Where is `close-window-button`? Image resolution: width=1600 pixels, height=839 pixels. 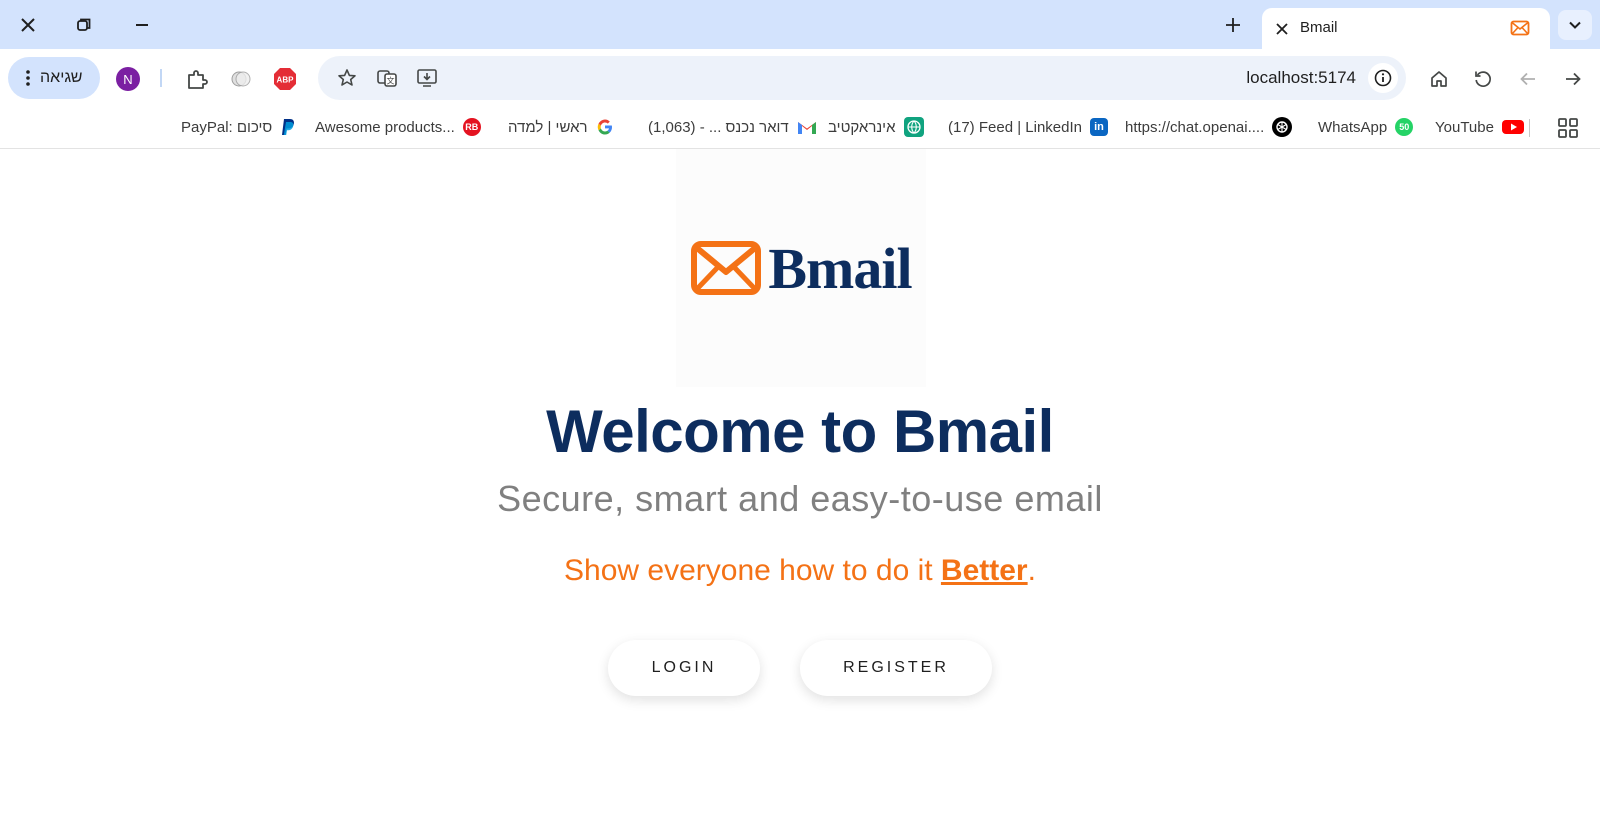 close-window-button is located at coordinates (28, 25).